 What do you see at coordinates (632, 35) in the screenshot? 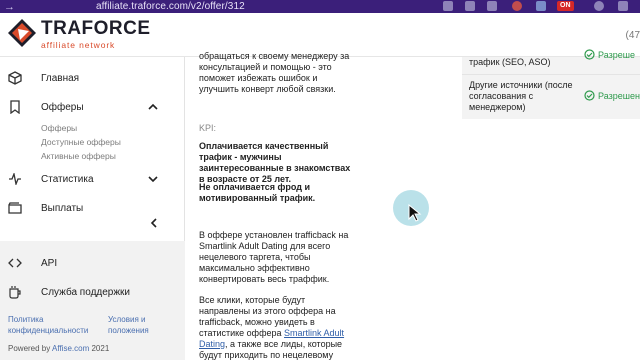
I see `header-counter: (47` at bounding box center [632, 35].